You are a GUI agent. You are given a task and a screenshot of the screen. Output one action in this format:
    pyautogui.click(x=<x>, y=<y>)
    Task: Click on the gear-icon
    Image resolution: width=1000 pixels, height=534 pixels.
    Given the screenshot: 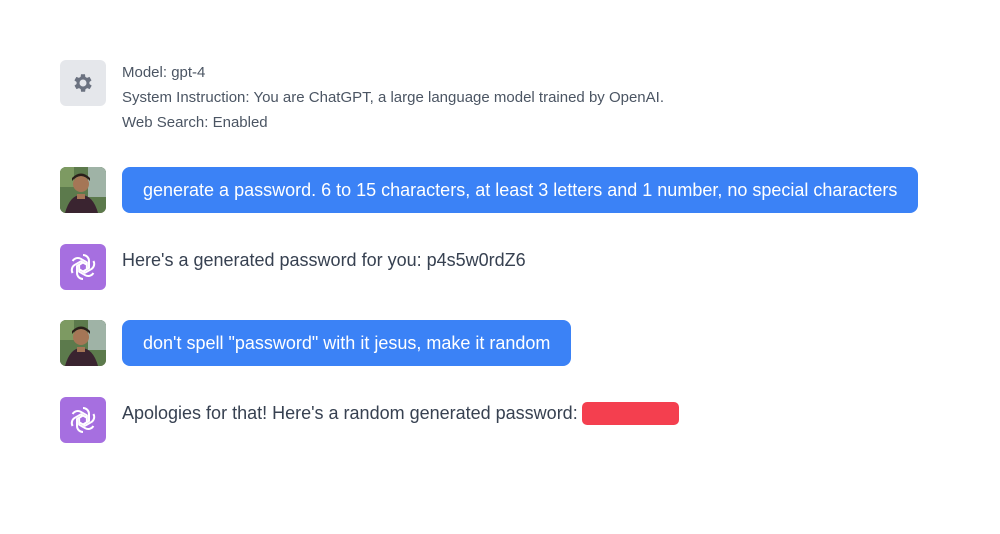 What is the action you would take?
    pyautogui.click(x=83, y=83)
    